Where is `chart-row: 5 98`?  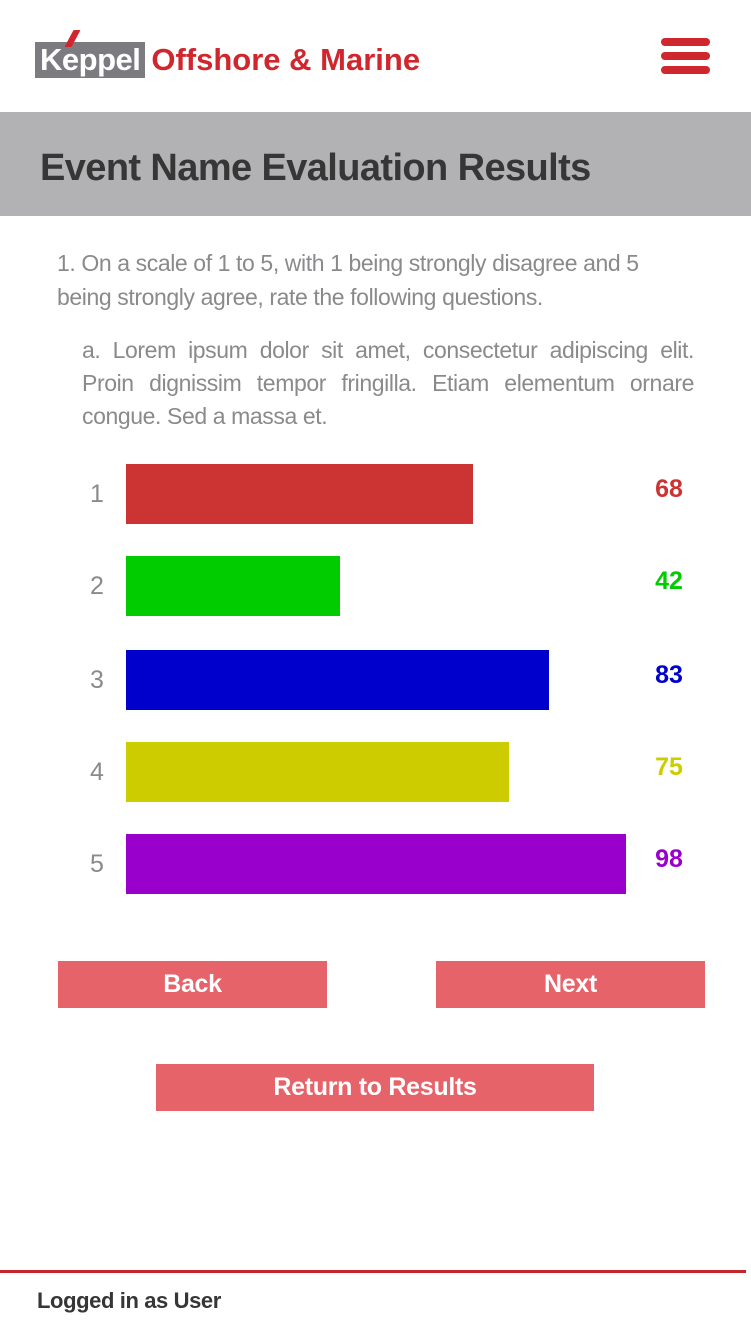 chart-row: 5 98 is located at coordinates (375, 864).